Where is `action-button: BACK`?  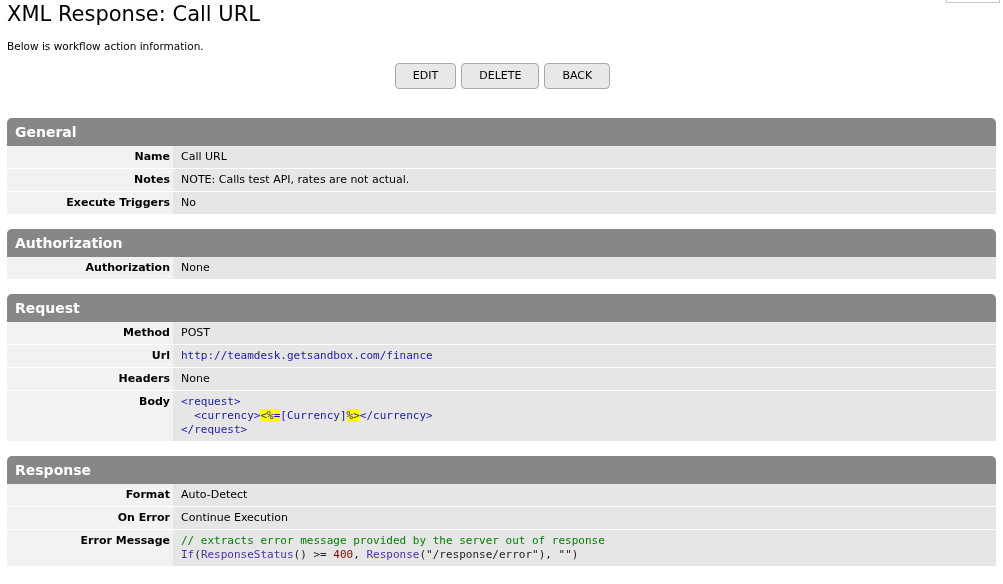 action-button: BACK is located at coordinates (577, 76).